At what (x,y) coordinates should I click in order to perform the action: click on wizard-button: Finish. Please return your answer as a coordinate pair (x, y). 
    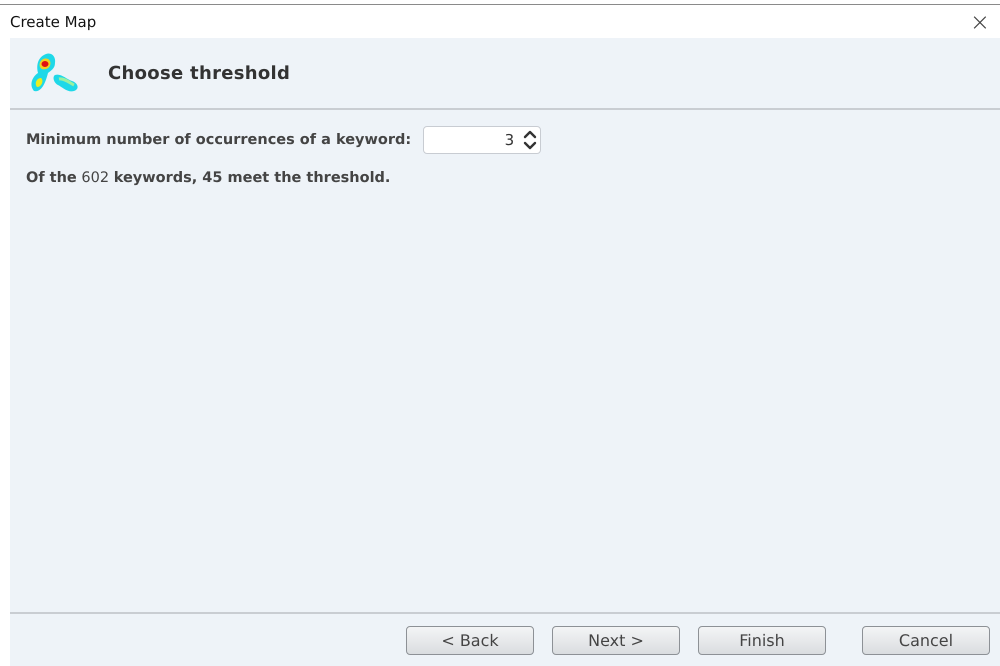
    Looking at the image, I should click on (762, 640).